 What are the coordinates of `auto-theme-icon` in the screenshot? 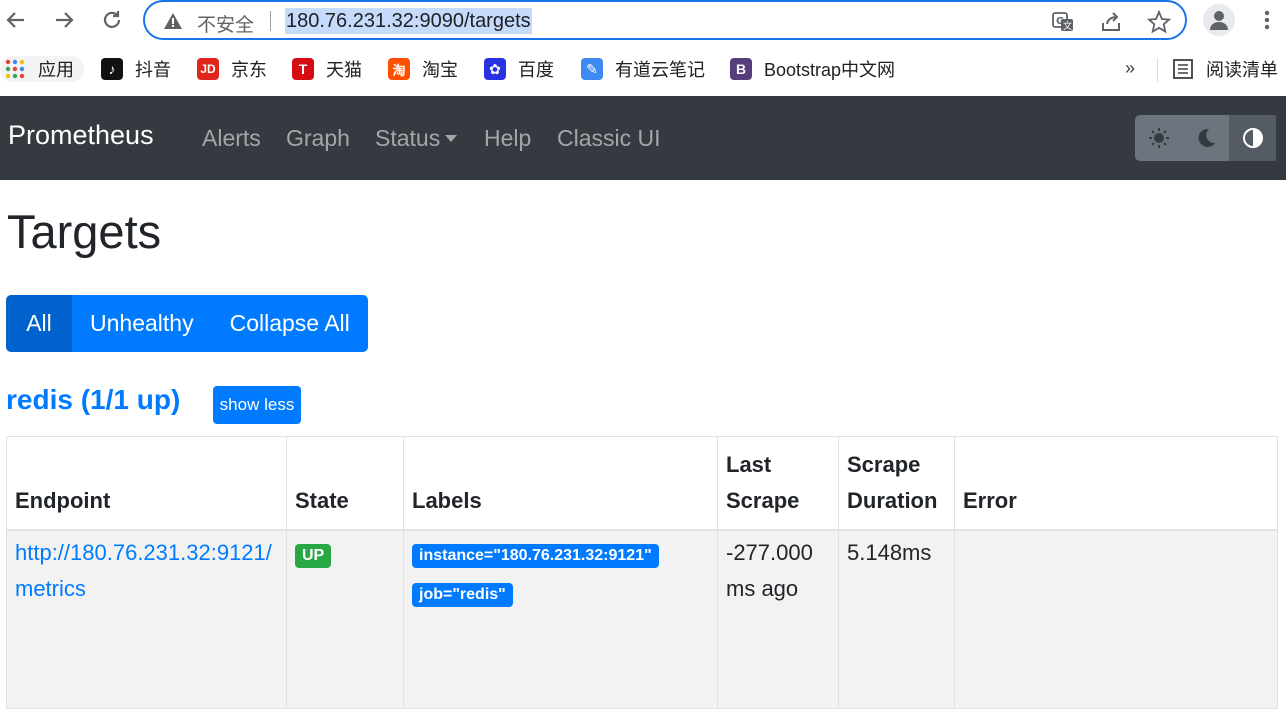 It's located at (1252, 138).